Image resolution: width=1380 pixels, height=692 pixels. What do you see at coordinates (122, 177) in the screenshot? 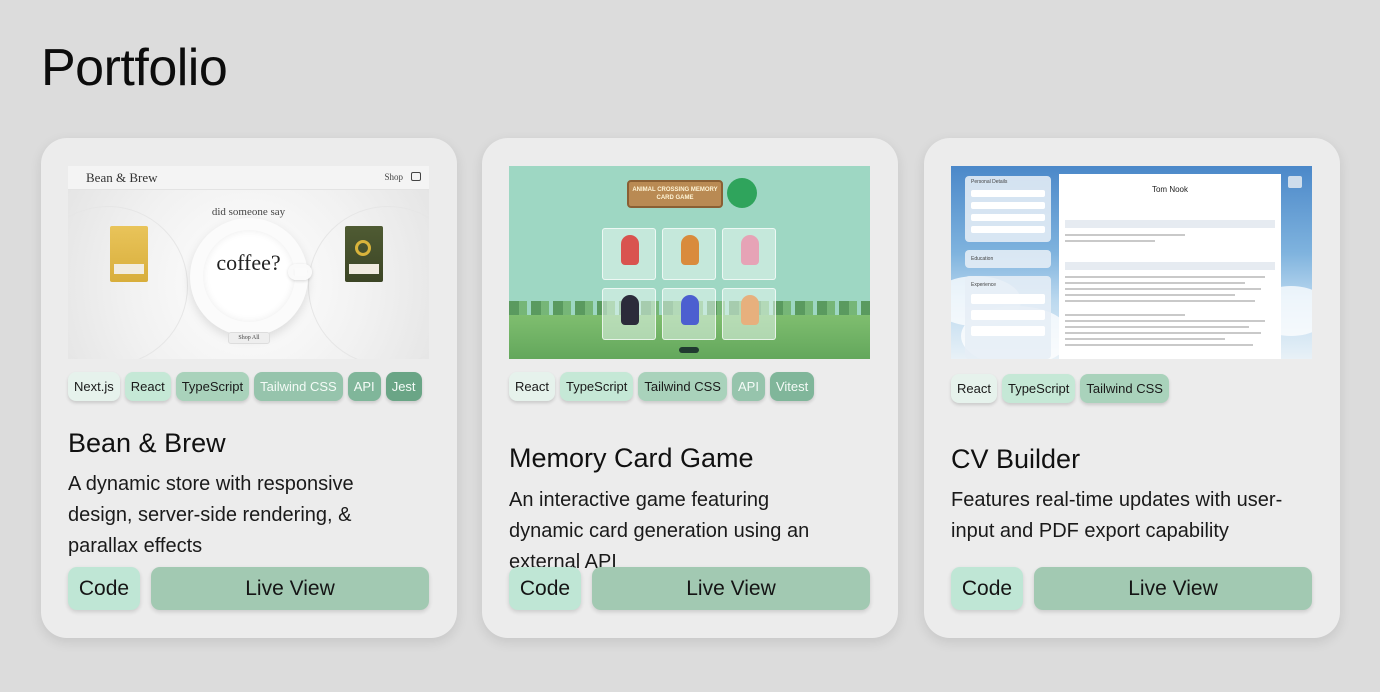
I see `screenshot-logo: Bean & Brew` at bounding box center [122, 177].